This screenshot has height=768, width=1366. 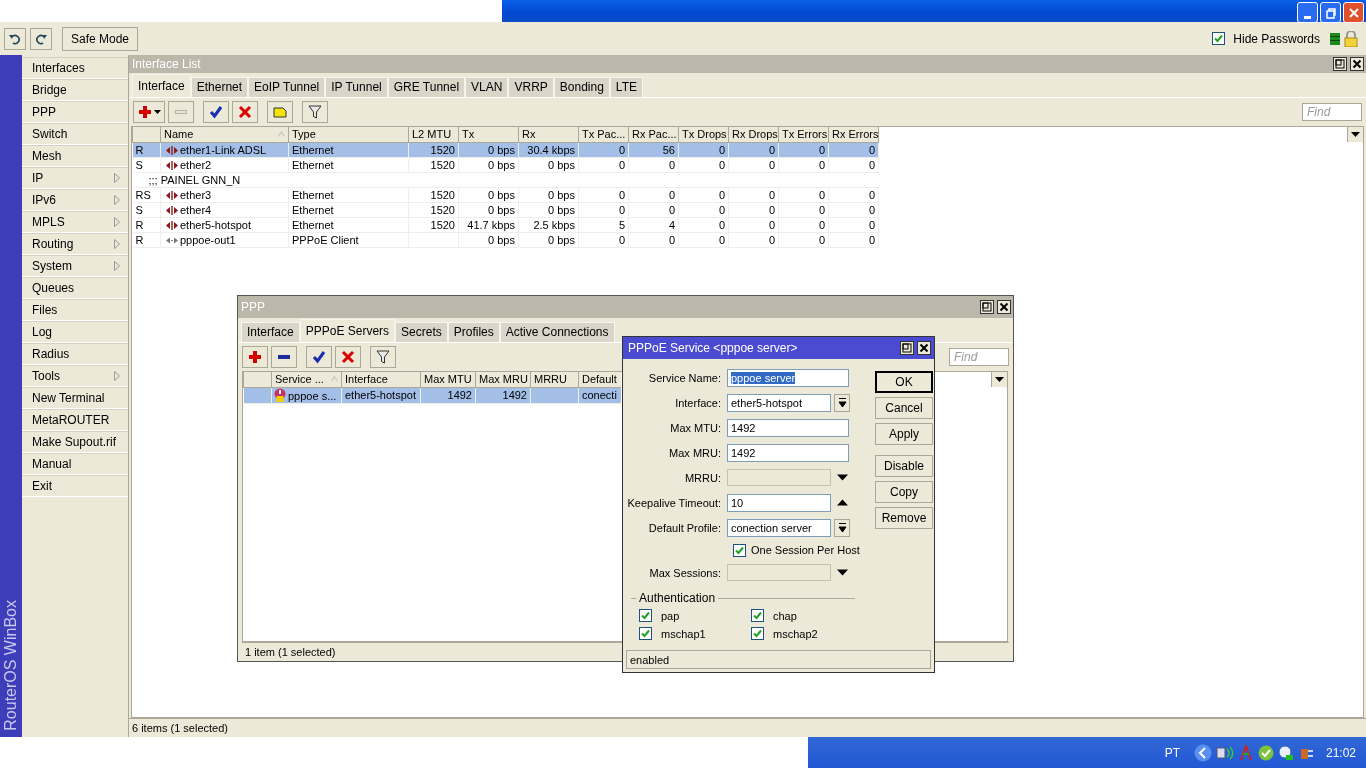 What do you see at coordinates (75, 112) in the screenshot?
I see `menu-item: PPP` at bounding box center [75, 112].